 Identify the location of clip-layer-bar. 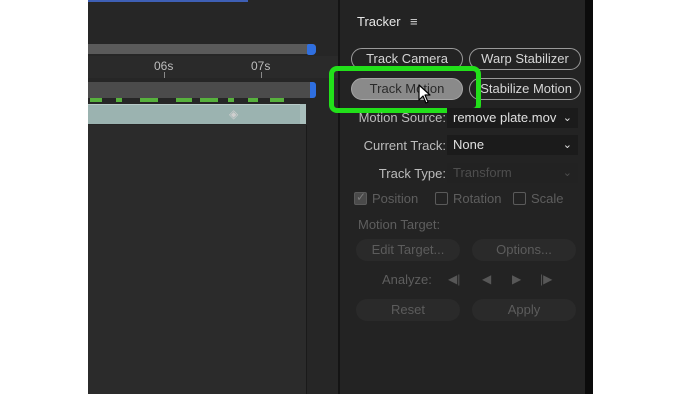
(197, 114).